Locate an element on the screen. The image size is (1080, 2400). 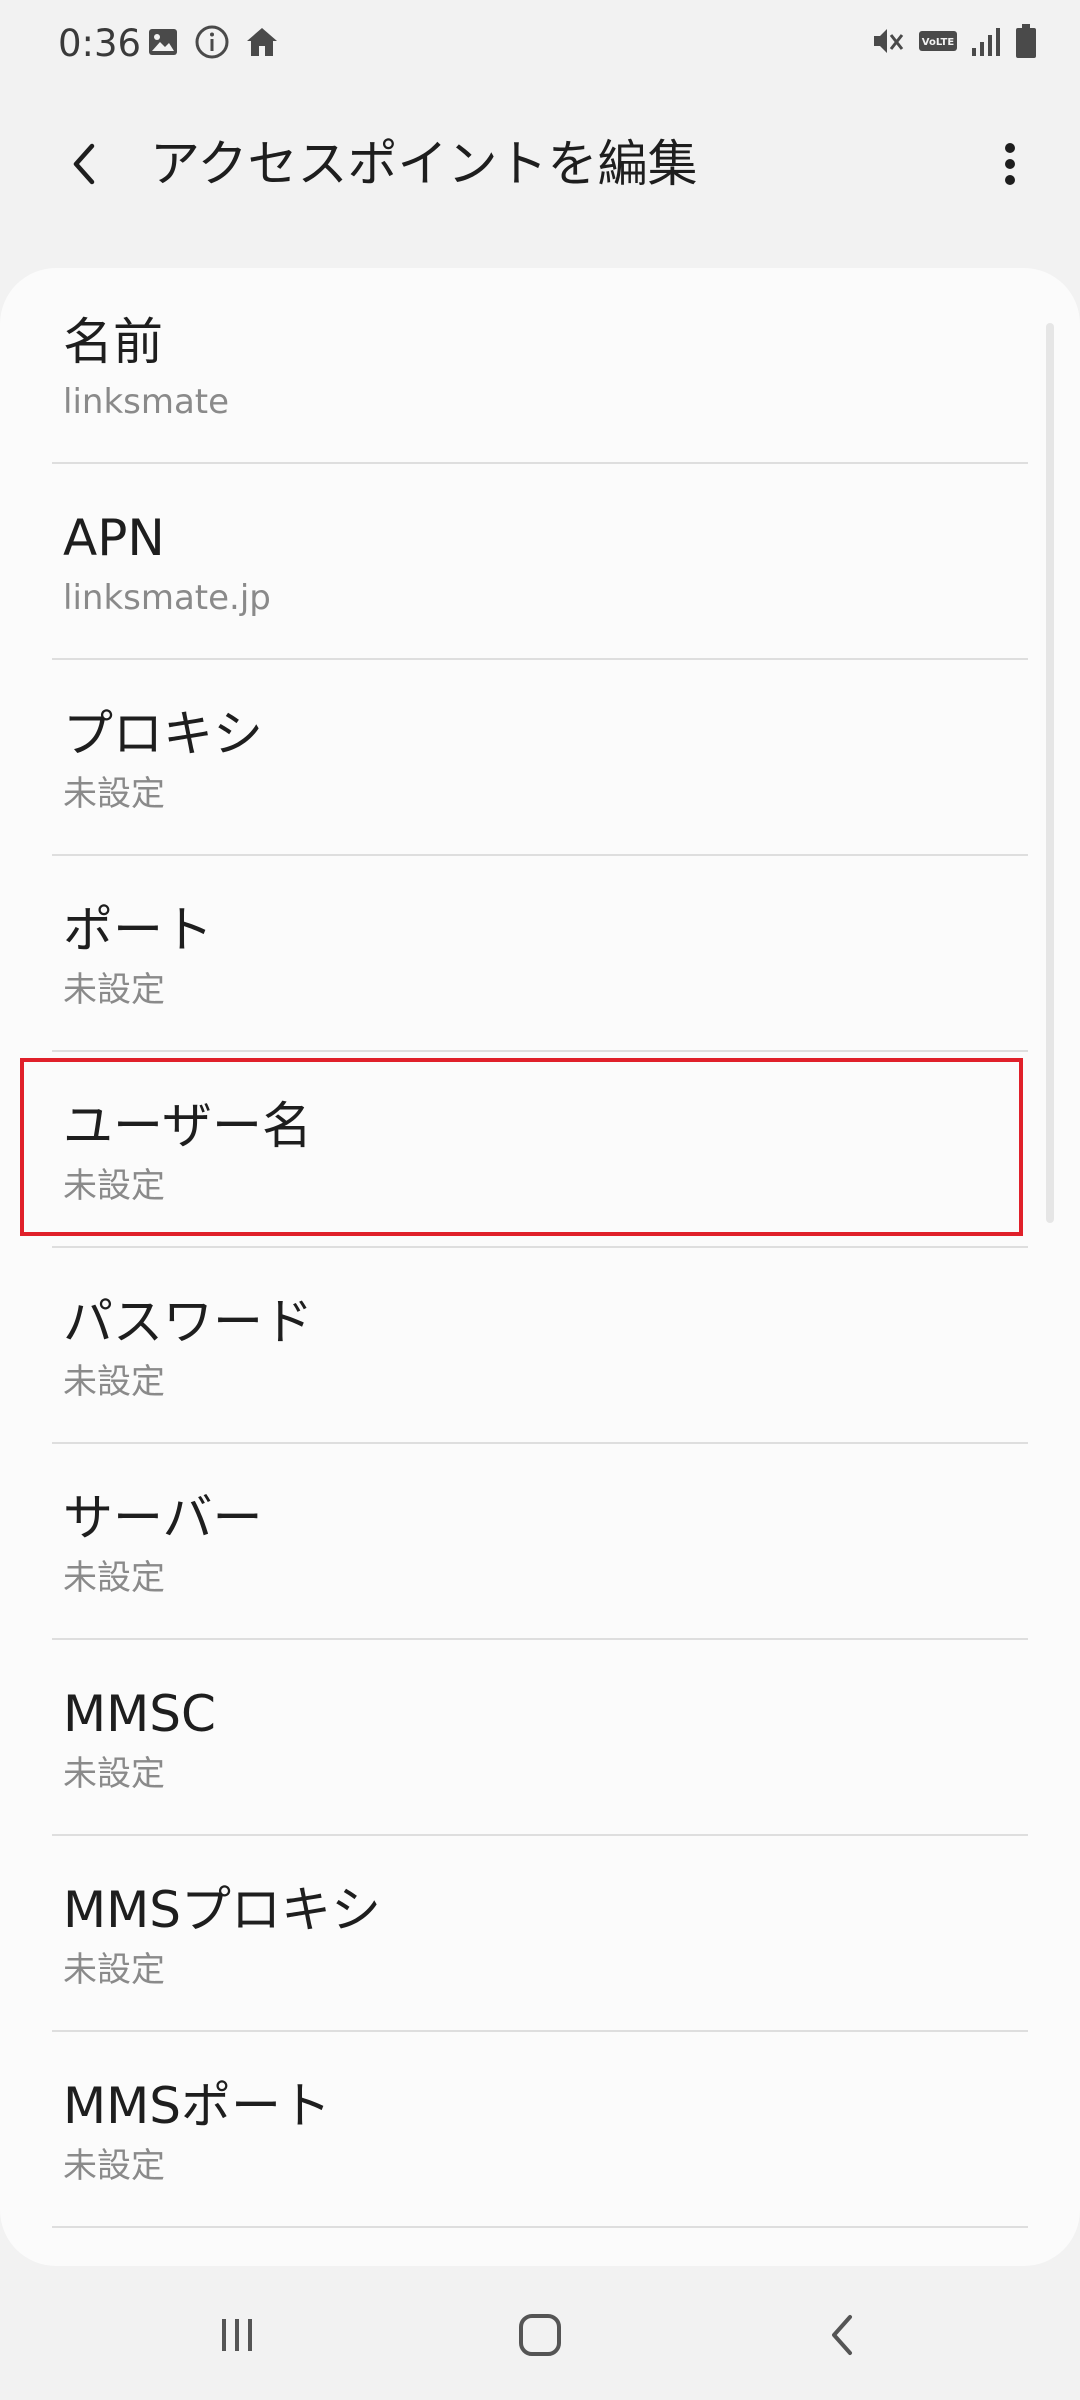
list-item-mmsc: MMSC 未設定 is located at coordinates (540, 1738).